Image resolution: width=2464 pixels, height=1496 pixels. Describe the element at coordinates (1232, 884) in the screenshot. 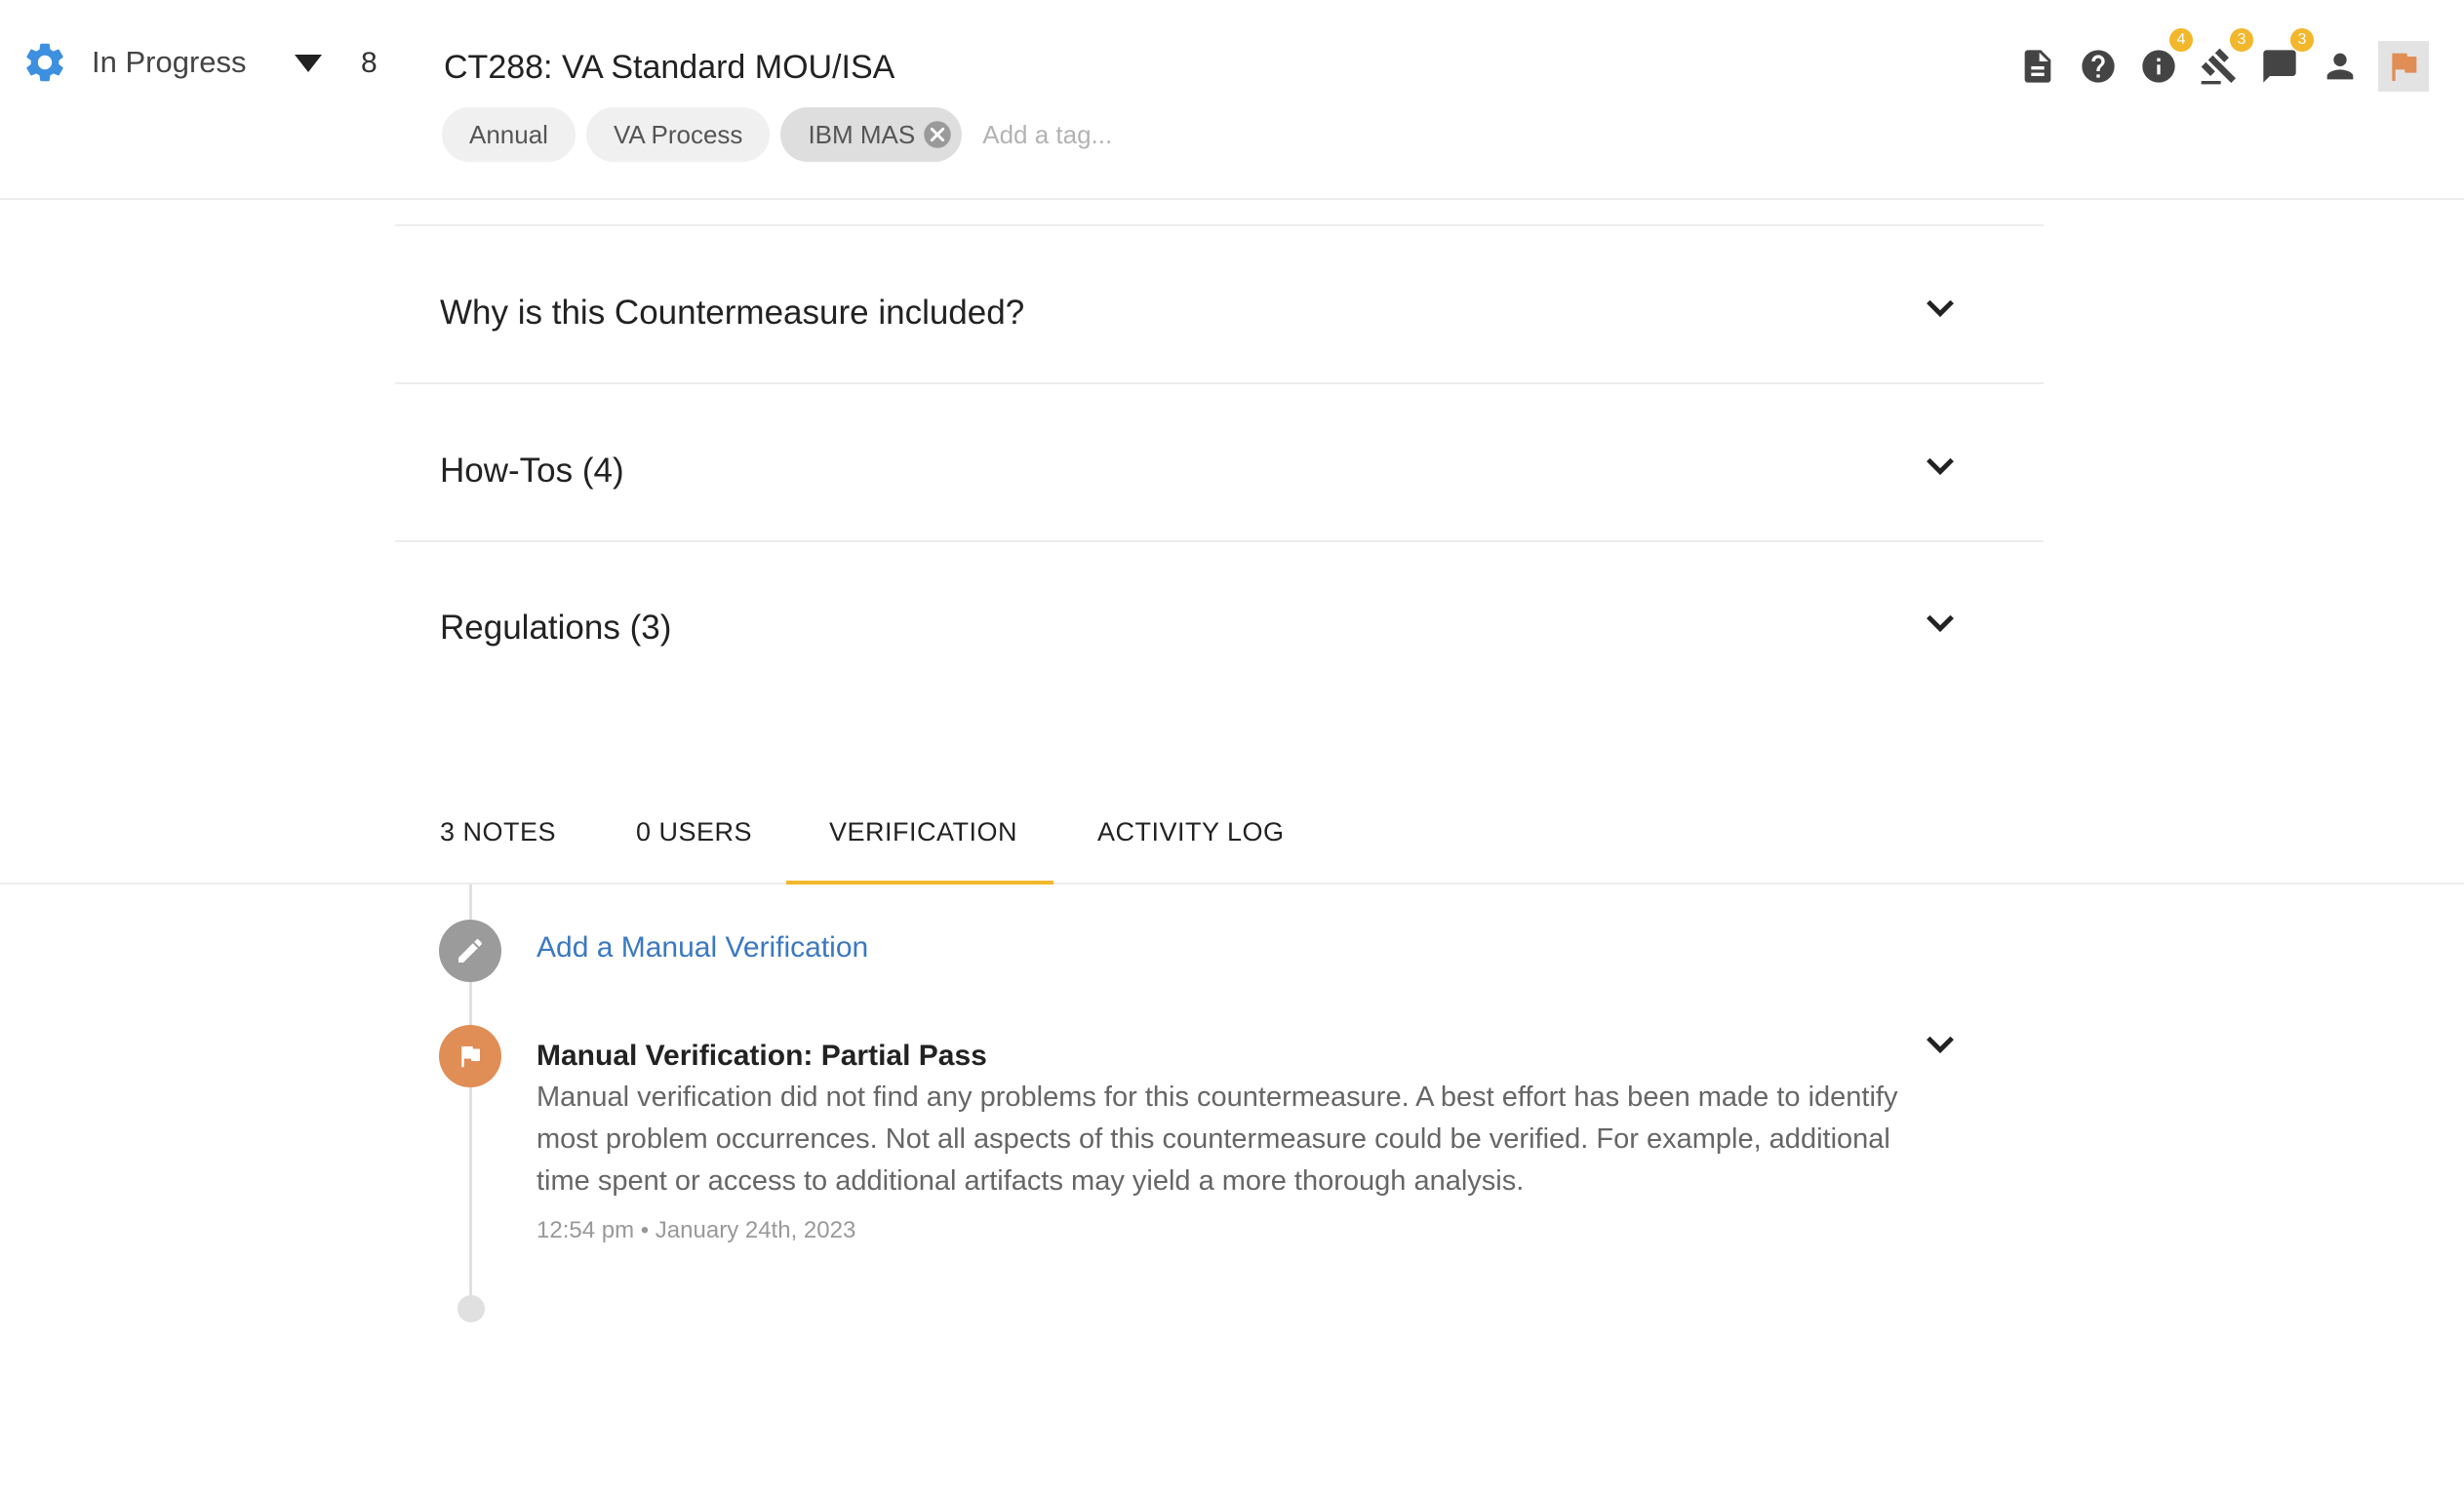

I see `tabs-divider` at that location.